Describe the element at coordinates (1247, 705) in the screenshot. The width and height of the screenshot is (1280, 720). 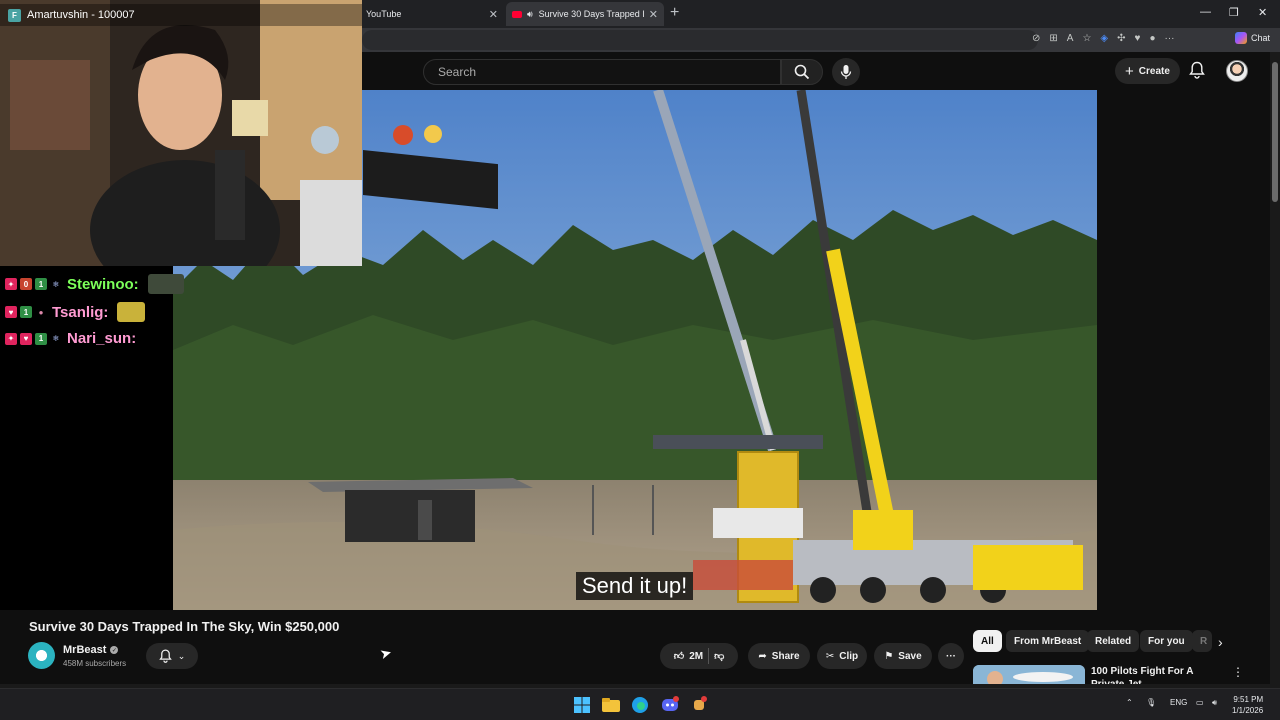
I see `system-clock: 9:51 PM 1/1/2026` at that location.